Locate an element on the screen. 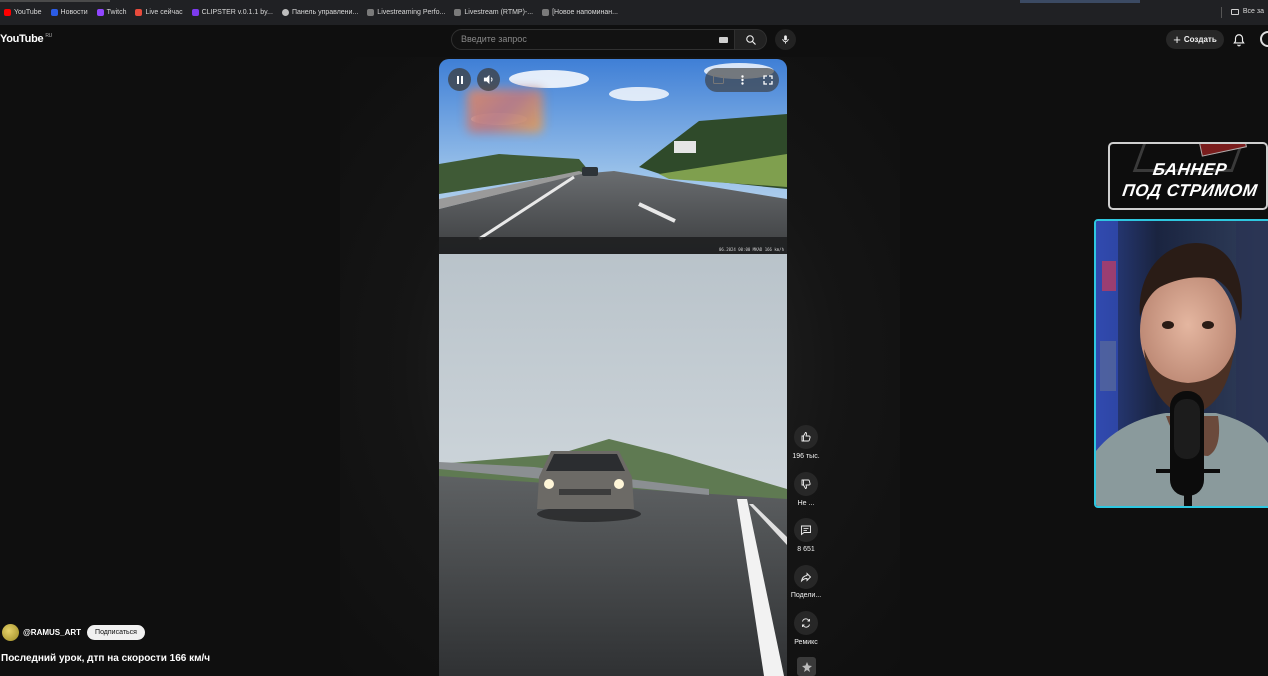  tab-strip-edge is located at coordinates (55, 1).